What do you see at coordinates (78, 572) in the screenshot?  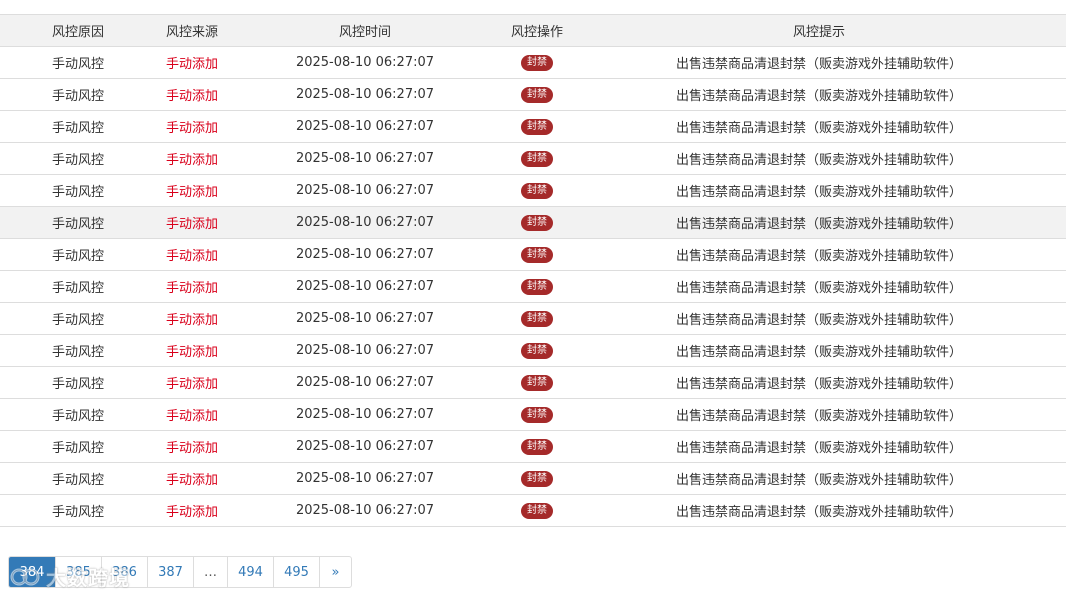 I see `page-link-385: 385` at bounding box center [78, 572].